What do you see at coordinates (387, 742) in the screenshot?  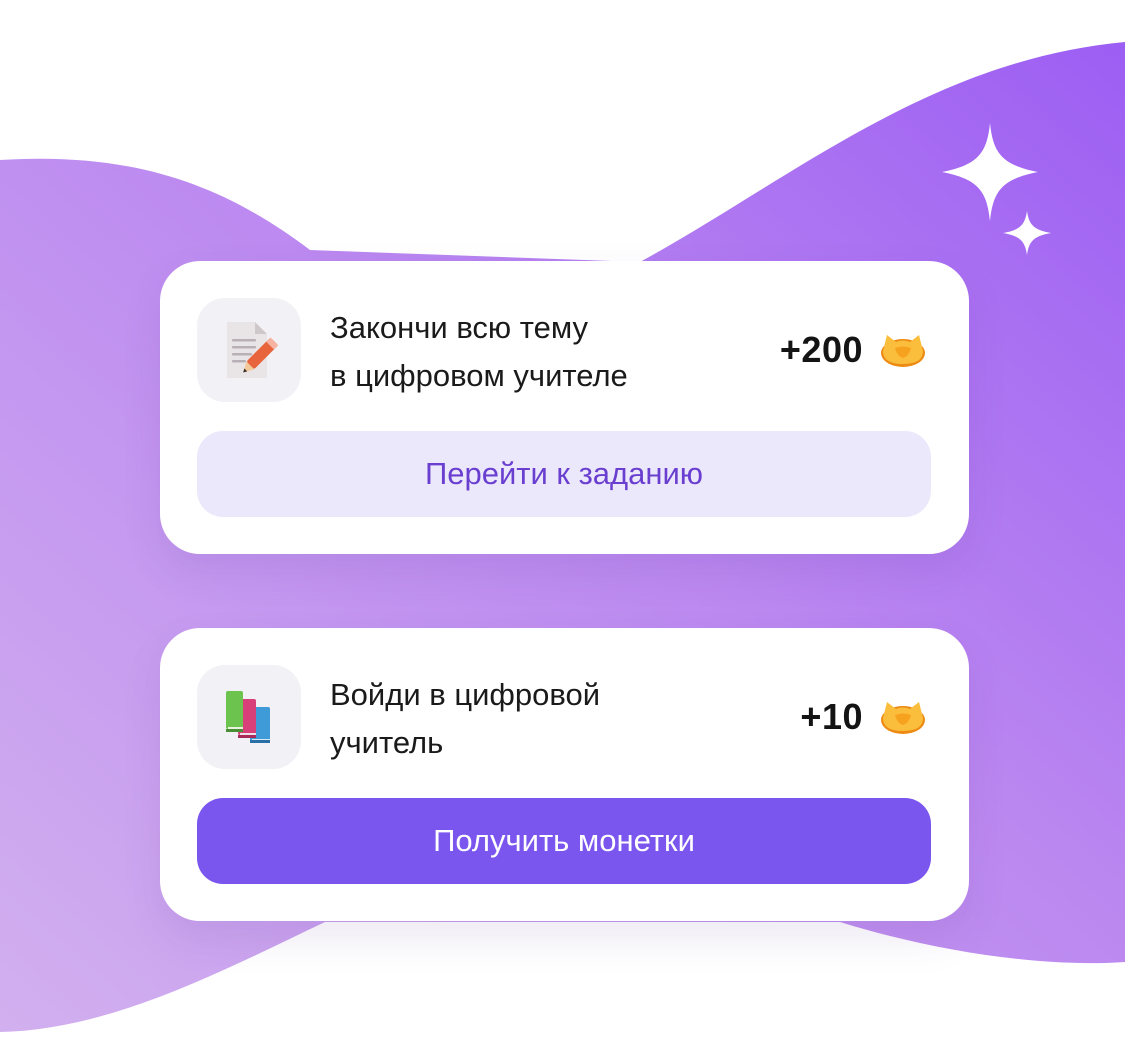 I see `task-title-line-2: учитель` at bounding box center [387, 742].